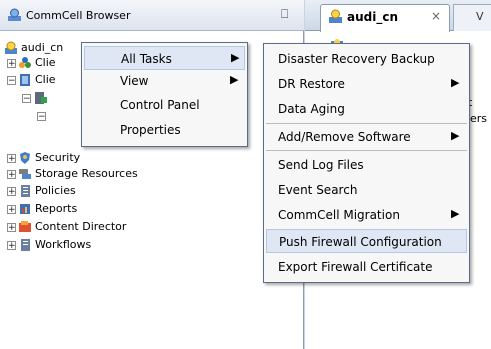 This screenshot has width=491, height=349. Describe the element at coordinates (344, 137) in the screenshot. I see `menu-item-label: Add/Remove Software` at that location.